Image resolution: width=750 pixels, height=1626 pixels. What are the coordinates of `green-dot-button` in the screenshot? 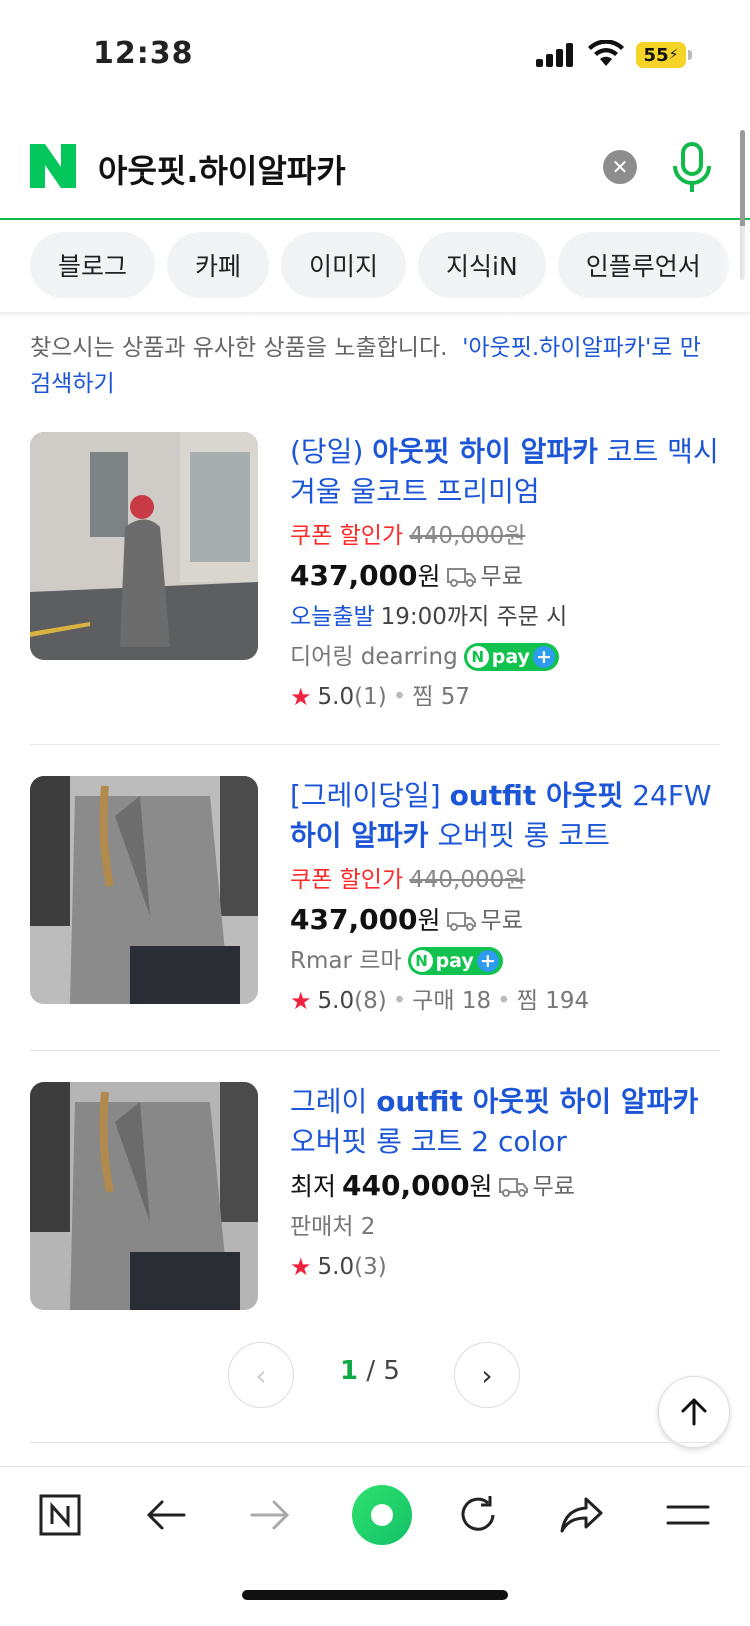 It's located at (382, 1515).